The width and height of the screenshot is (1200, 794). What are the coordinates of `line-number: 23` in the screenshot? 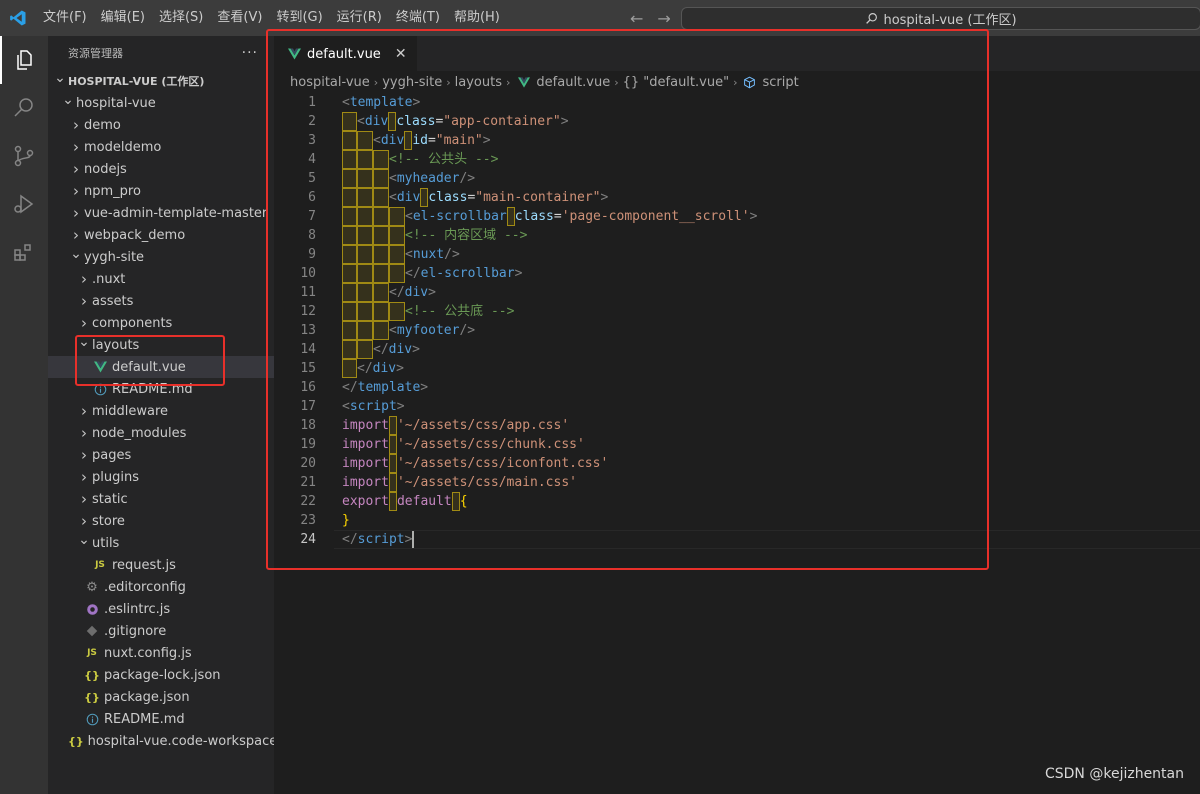 It's located at (308, 520).